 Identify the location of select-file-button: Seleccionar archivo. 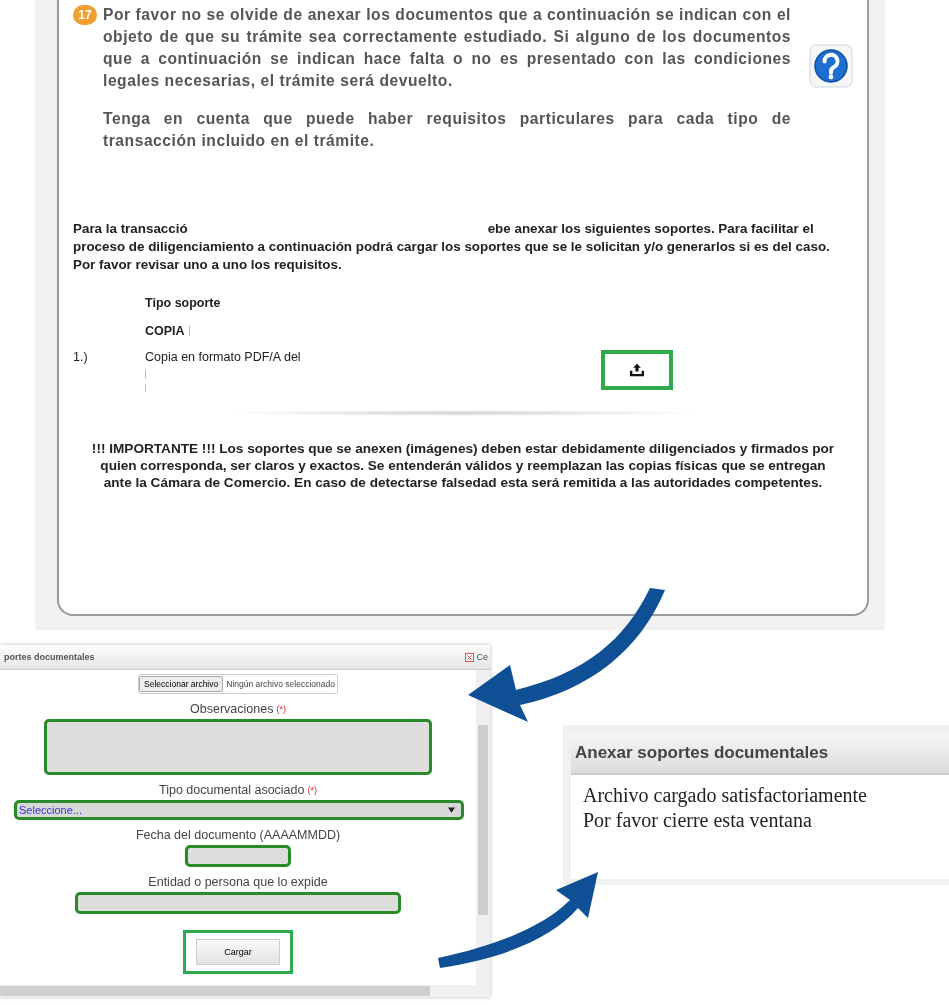
(181, 684).